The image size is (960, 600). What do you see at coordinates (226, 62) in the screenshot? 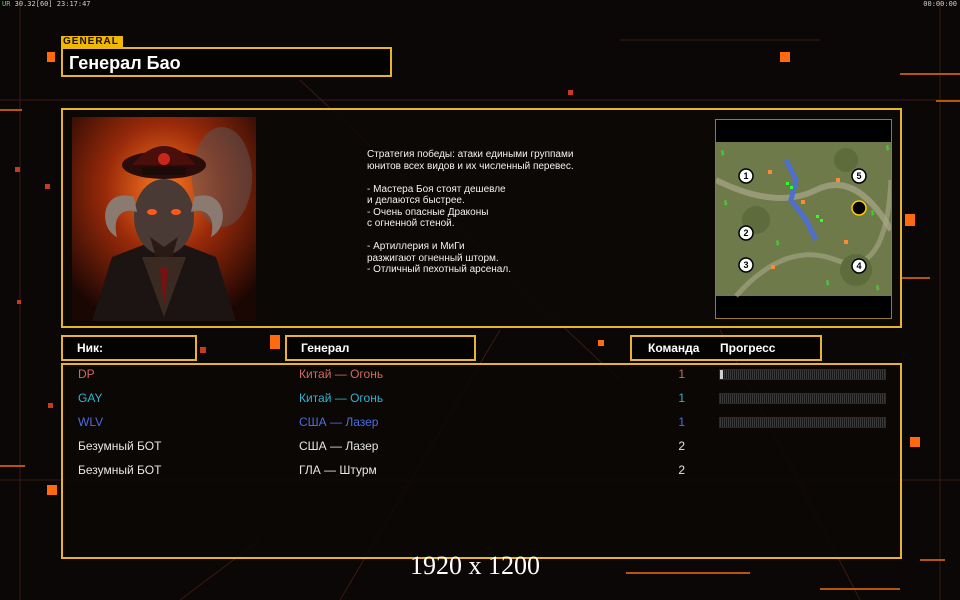
I see `title-box: Генерал Бао` at bounding box center [226, 62].